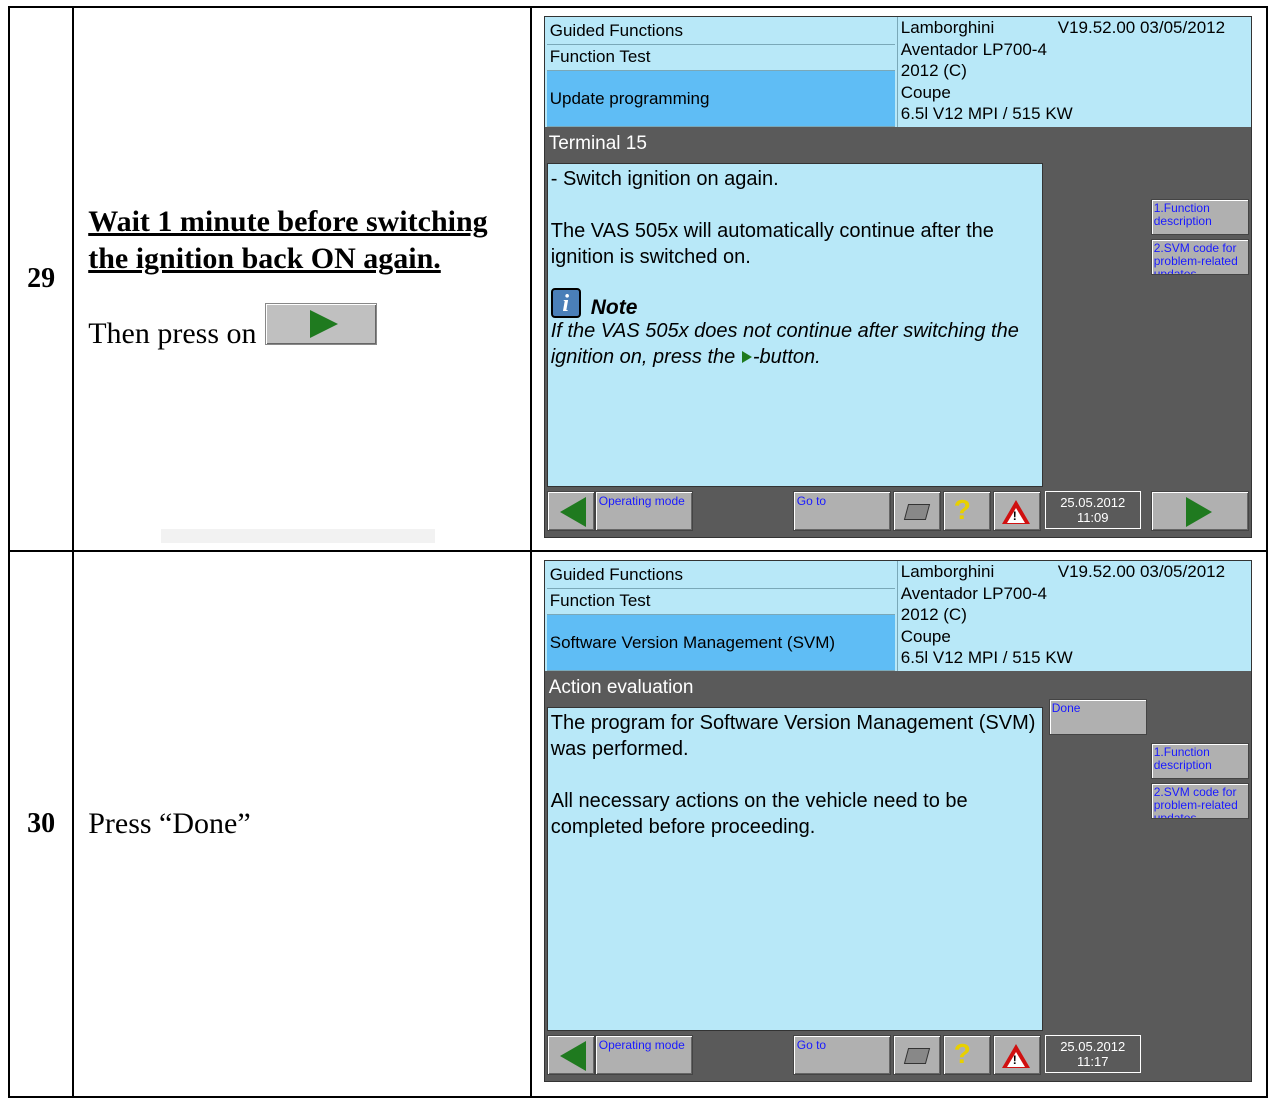  Describe the element at coordinates (794, 303) in the screenshot. I see `note-header: i Note` at that location.